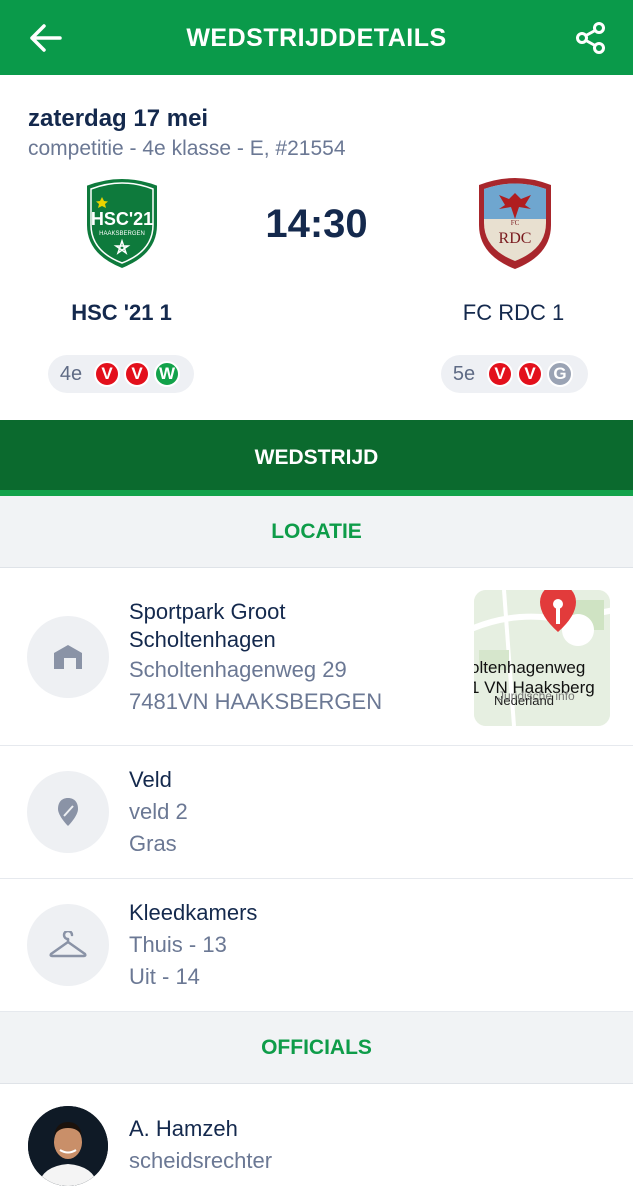  Describe the element at coordinates (187, 148) in the screenshot. I see `competition-info: competitie - 4e klasse - E, #21554` at that location.